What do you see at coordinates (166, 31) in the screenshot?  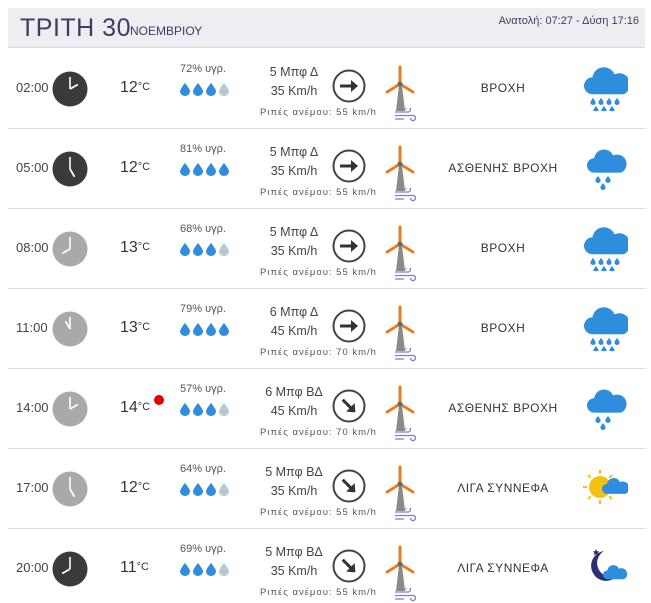 I see `month-label: ΝΟΕΜΒΡΙΟΥ` at bounding box center [166, 31].